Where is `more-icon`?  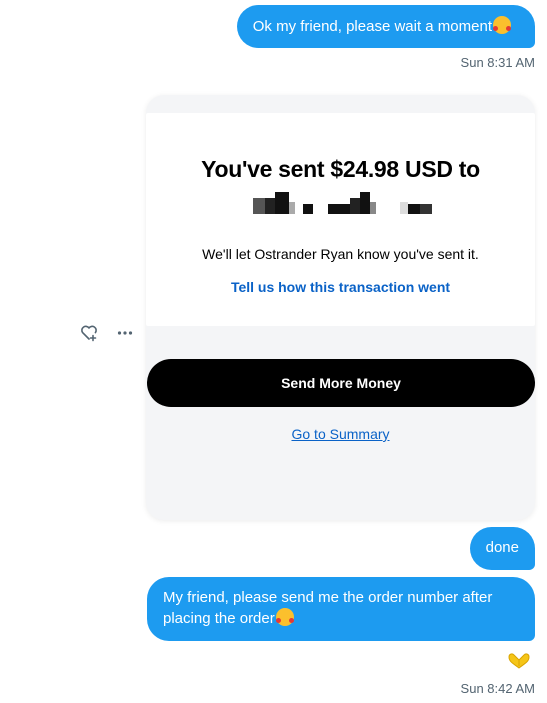
more-icon is located at coordinates (125, 333).